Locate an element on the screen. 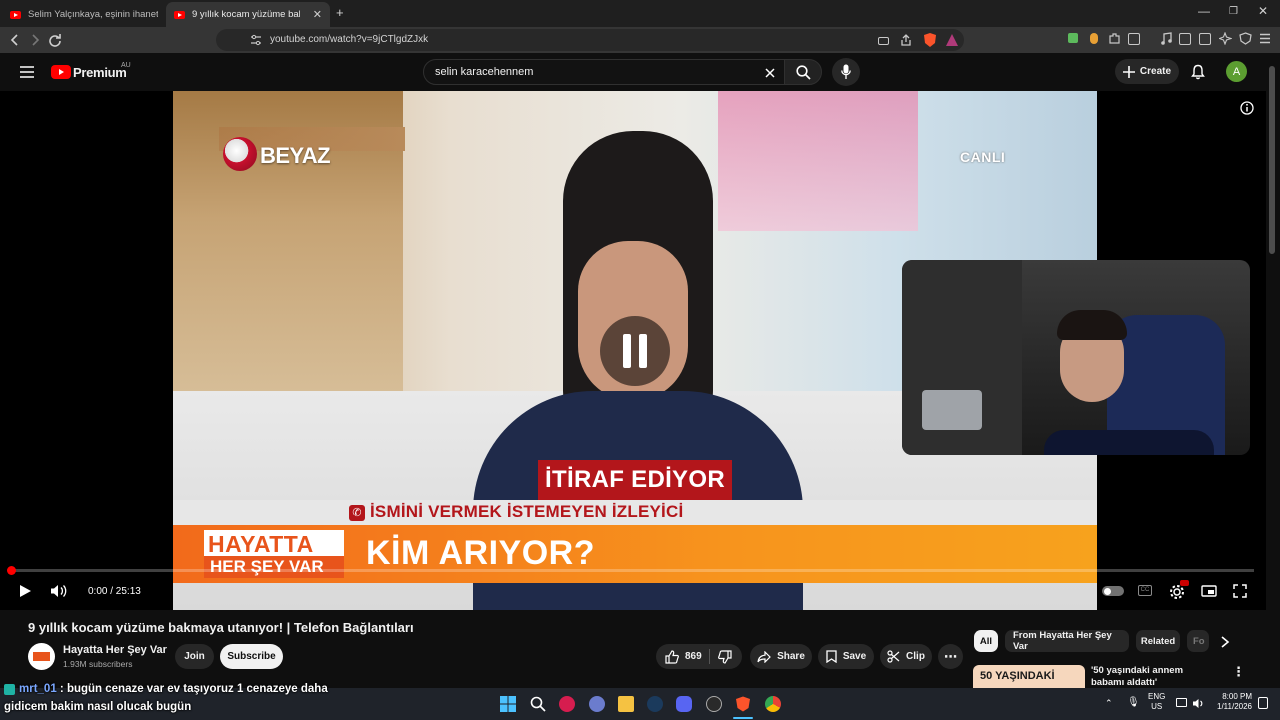  tab-close-icon: ✕ is located at coordinates (317, 14).